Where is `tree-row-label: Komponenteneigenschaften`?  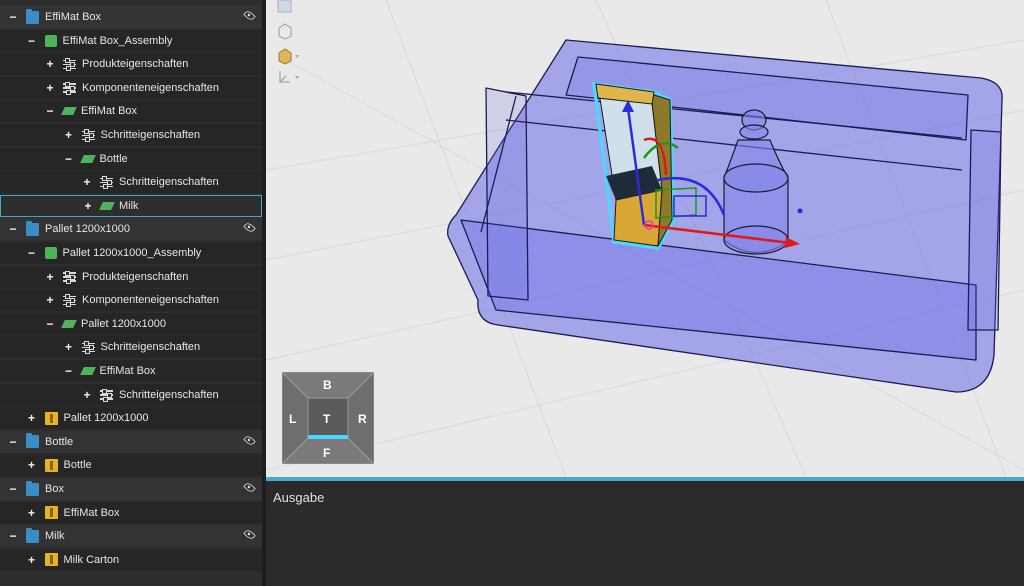
tree-row-label: Komponenteneigenschaften is located at coordinates (150, 300).